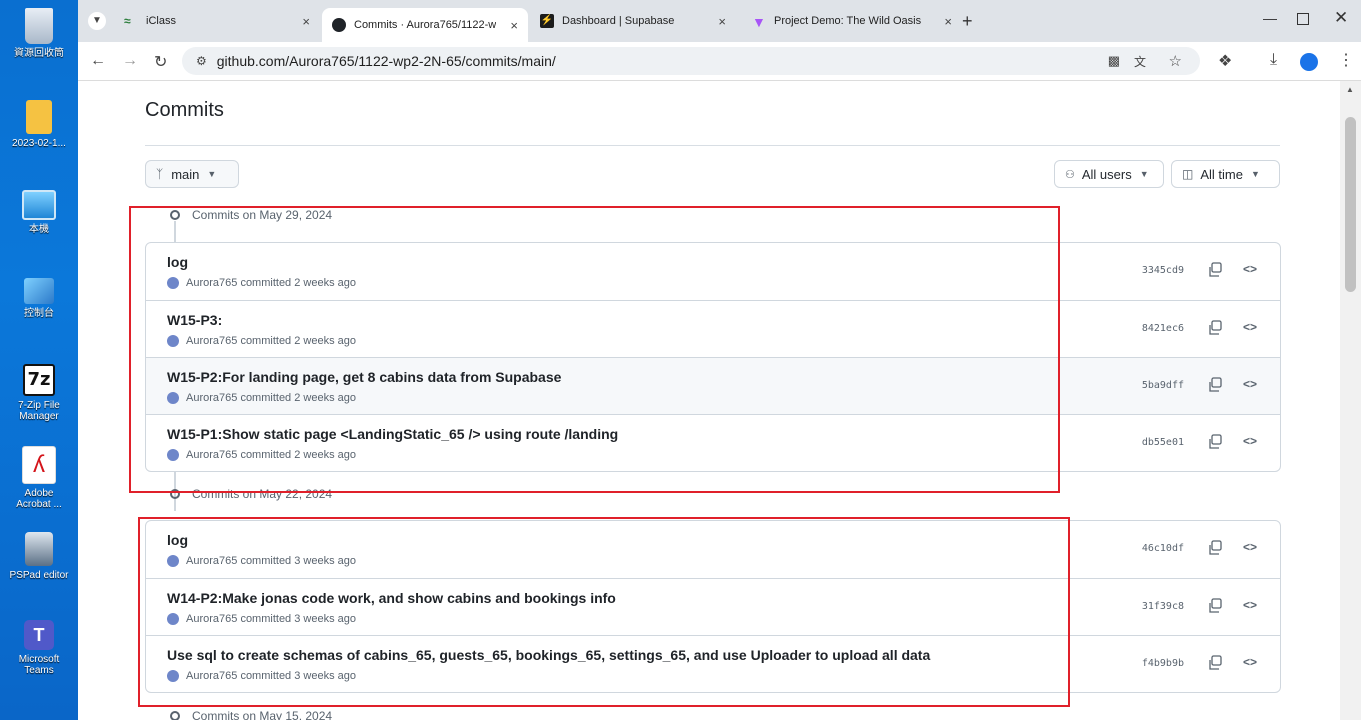 The width and height of the screenshot is (1361, 720). Describe the element at coordinates (39, 411) in the screenshot. I see `desktop-icon-label: 7-Zip File Manager` at that location.